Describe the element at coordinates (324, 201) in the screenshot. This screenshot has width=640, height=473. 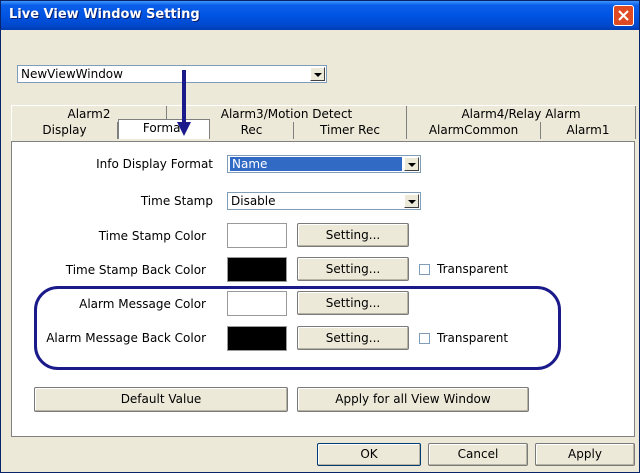
I see `time-stamp-select: Disable` at that location.